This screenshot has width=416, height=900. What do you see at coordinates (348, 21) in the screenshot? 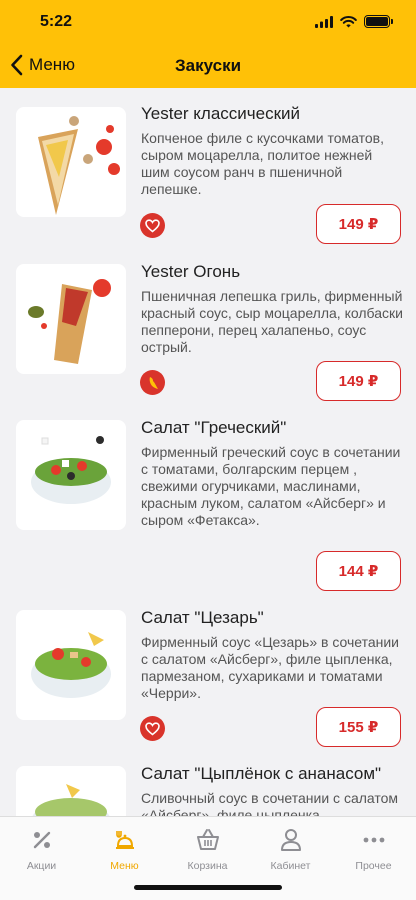
I see `wifi-icon` at bounding box center [348, 21].